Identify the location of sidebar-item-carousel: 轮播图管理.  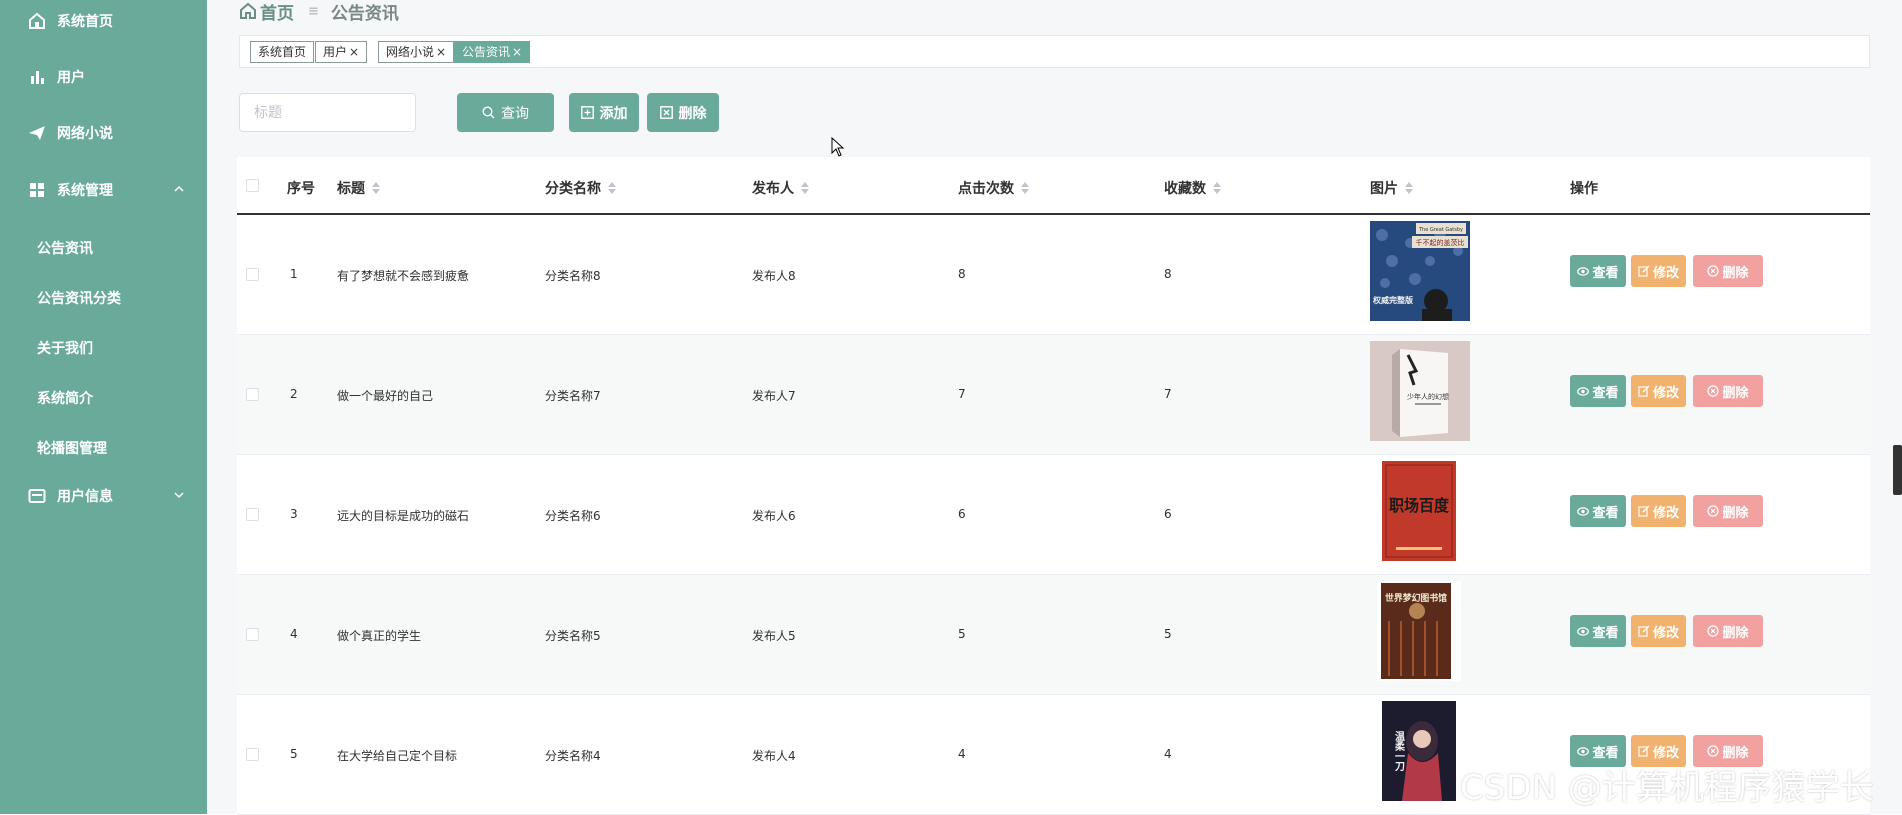
(103, 447).